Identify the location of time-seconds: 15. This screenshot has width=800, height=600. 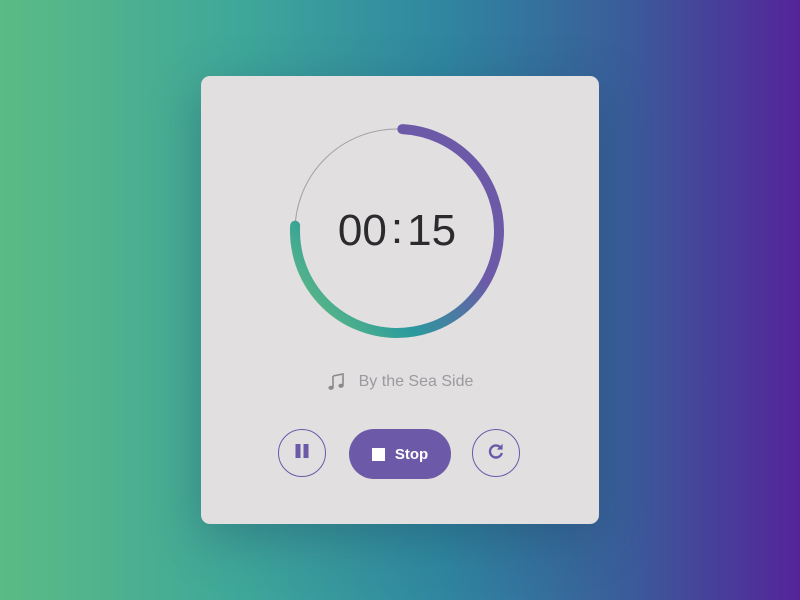
(432, 230).